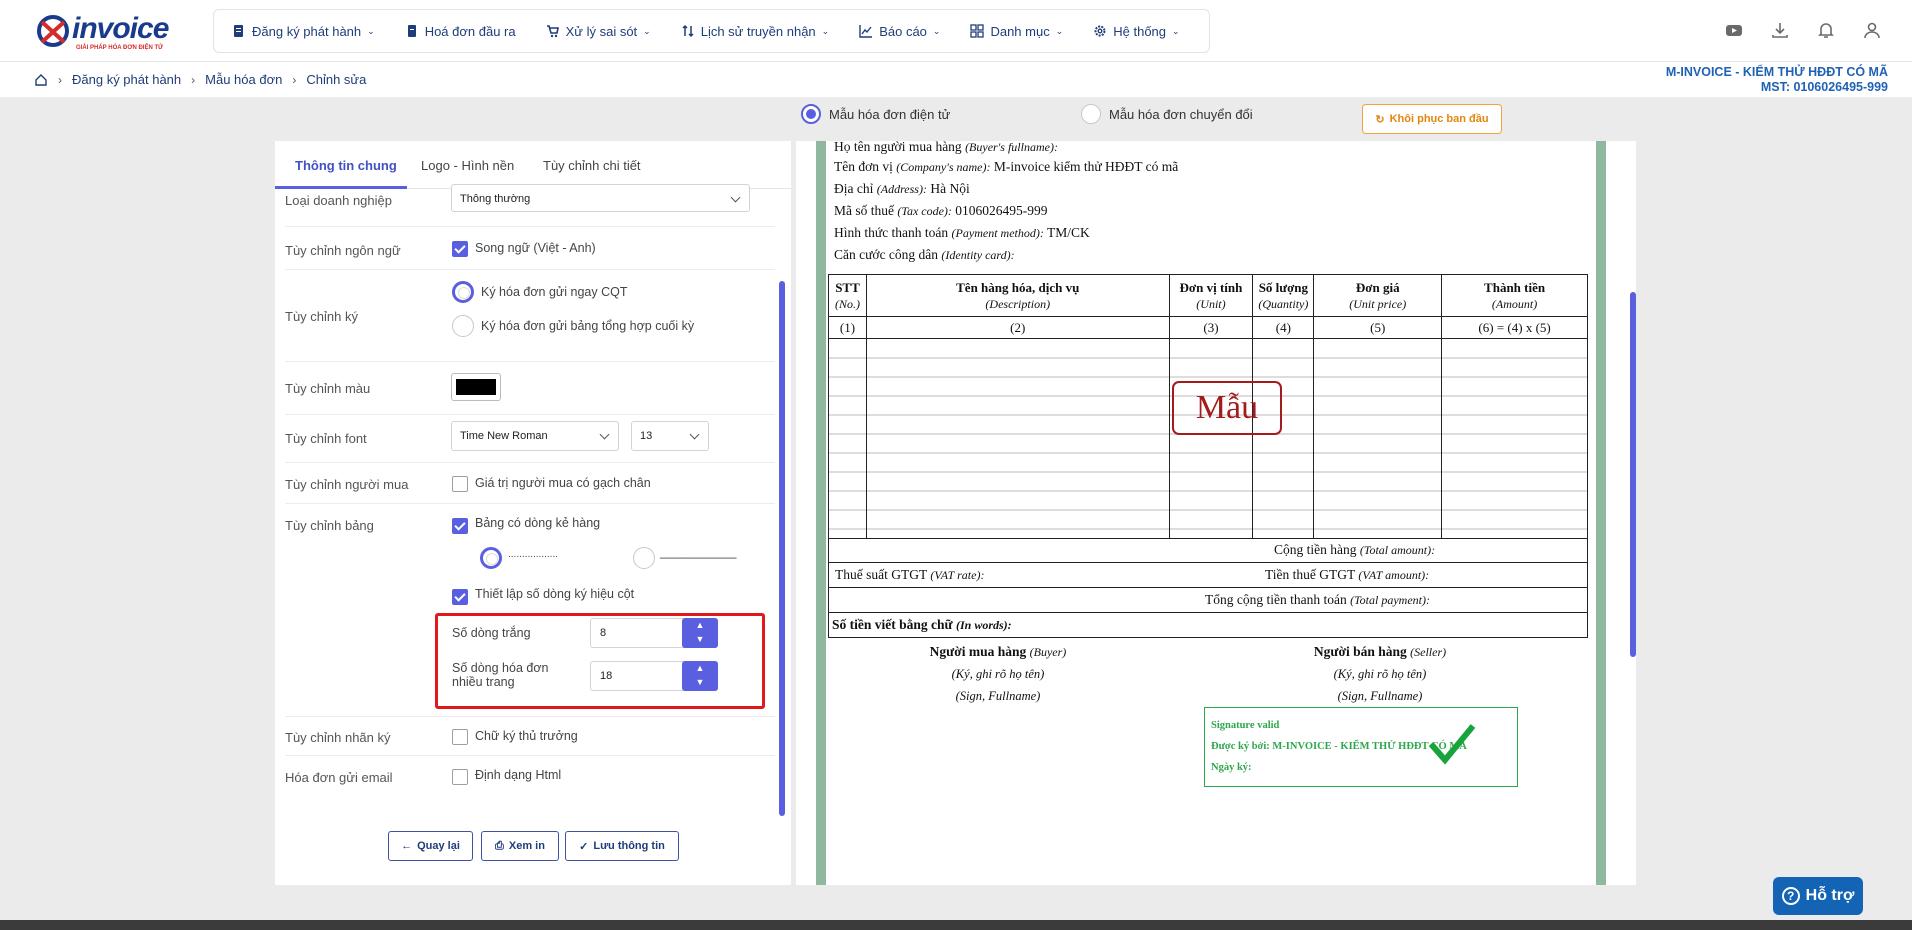 The width and height of the screenshot is (1912, 930). I want to click on nav-lich-su-truyen-nhan: Lịch sử truyền nhận ⌄, so click(755, 31).